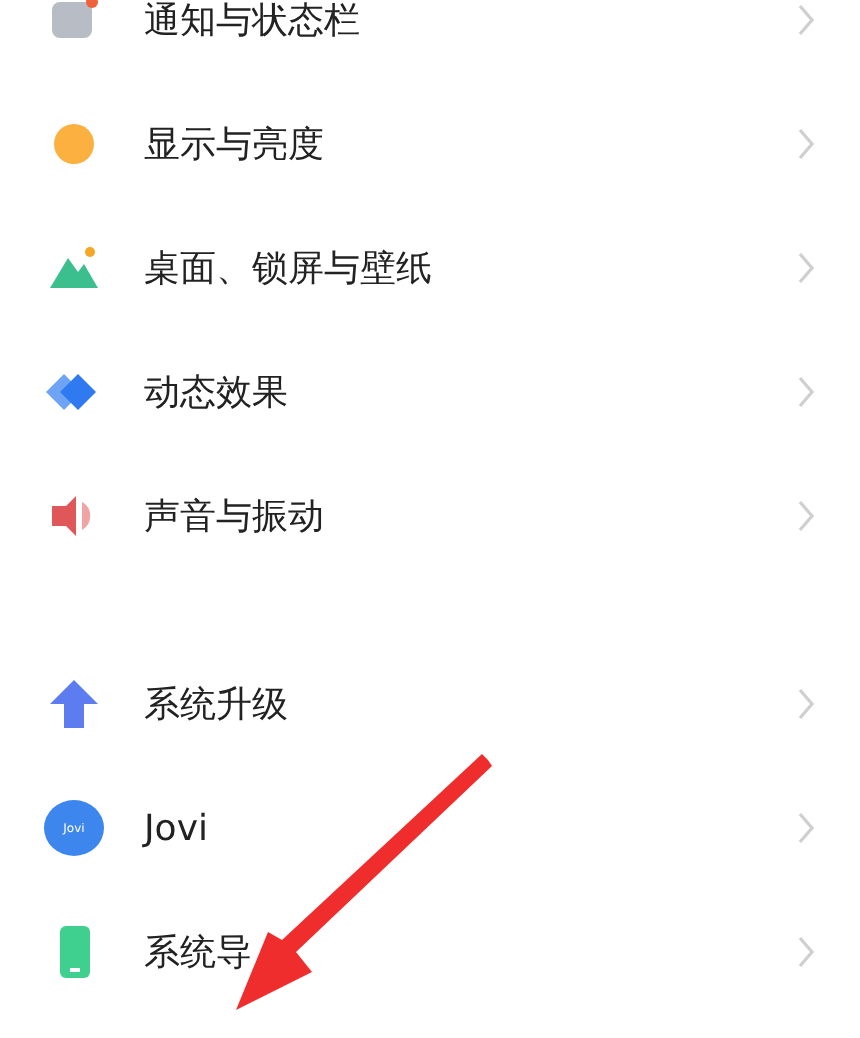 Image resolution: width=860 pixels, height=1038 pixels. I want to click on settings-item: 动态效果, so click(430, 392).